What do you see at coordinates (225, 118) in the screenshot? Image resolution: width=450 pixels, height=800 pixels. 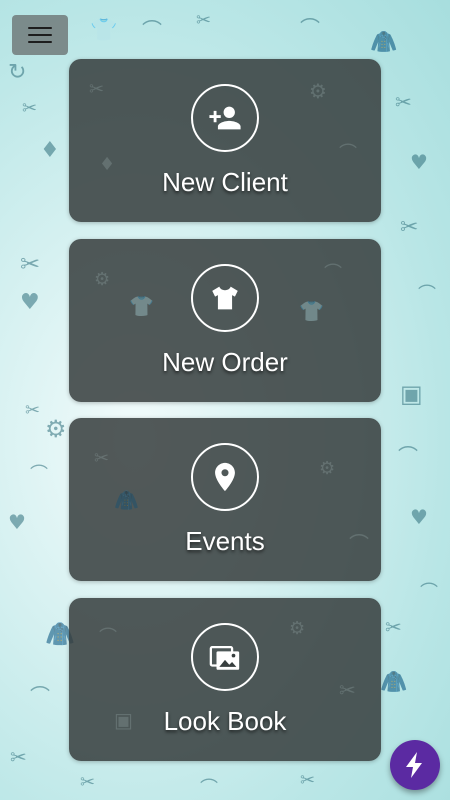 I see `add-person-icon` at bounding box center [225, 118].